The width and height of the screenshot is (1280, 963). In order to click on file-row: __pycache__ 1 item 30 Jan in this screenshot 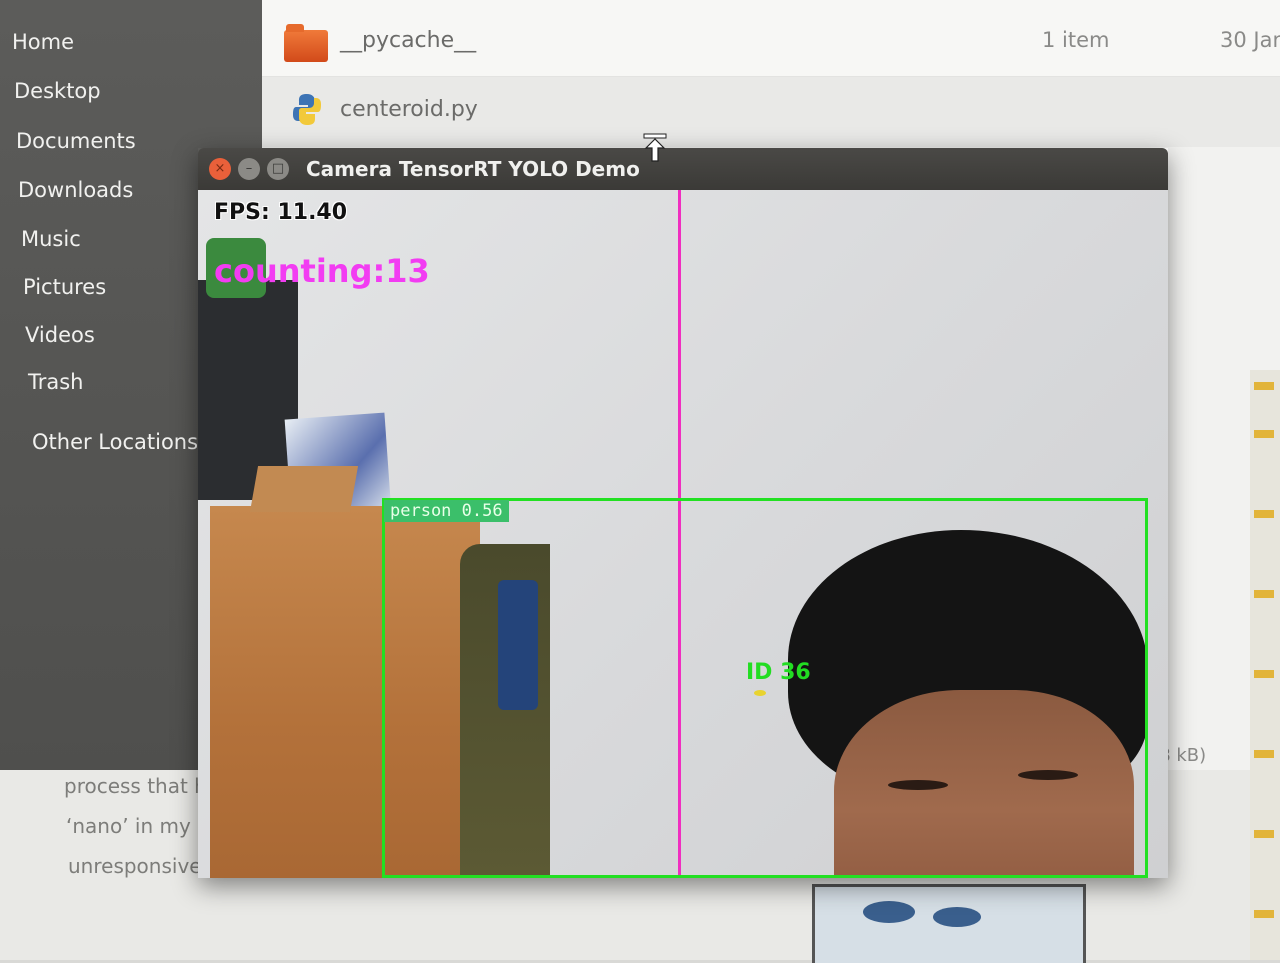, I will do `click(771, 38)`.